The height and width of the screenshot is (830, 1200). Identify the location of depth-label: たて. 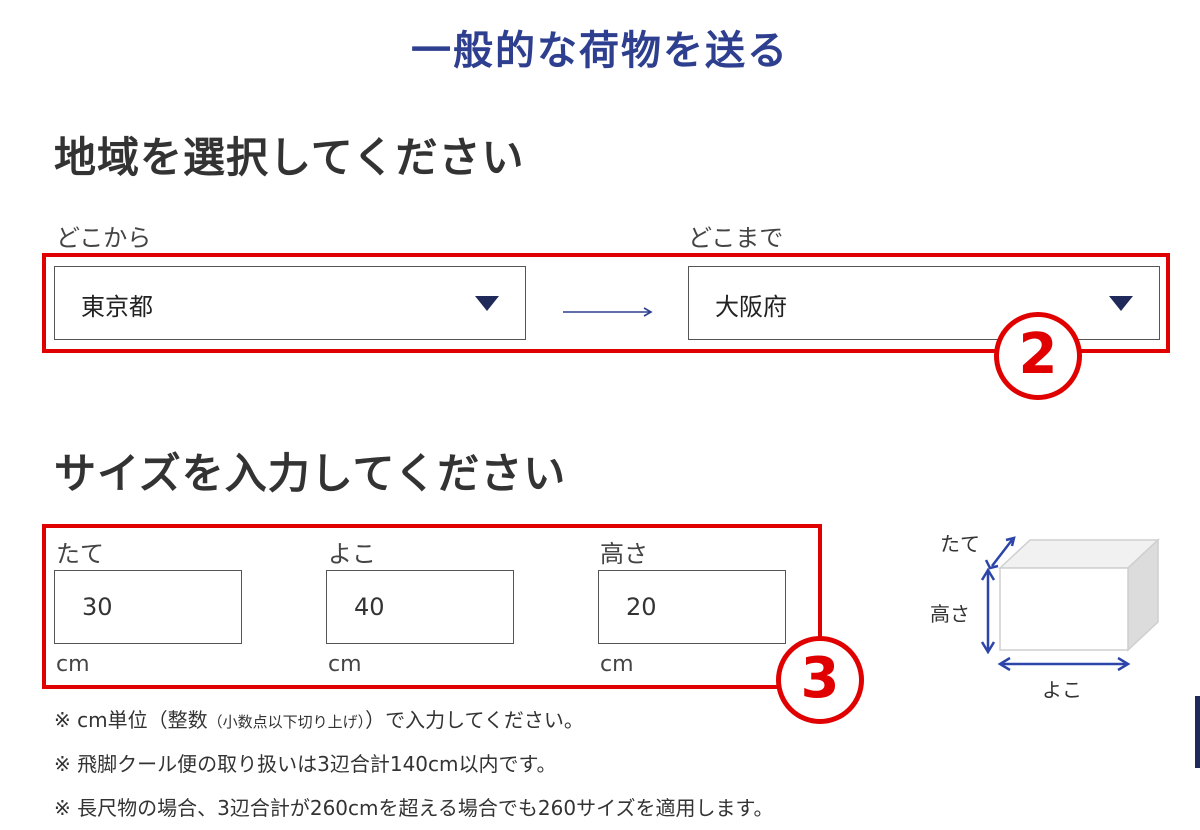
(80, 554).